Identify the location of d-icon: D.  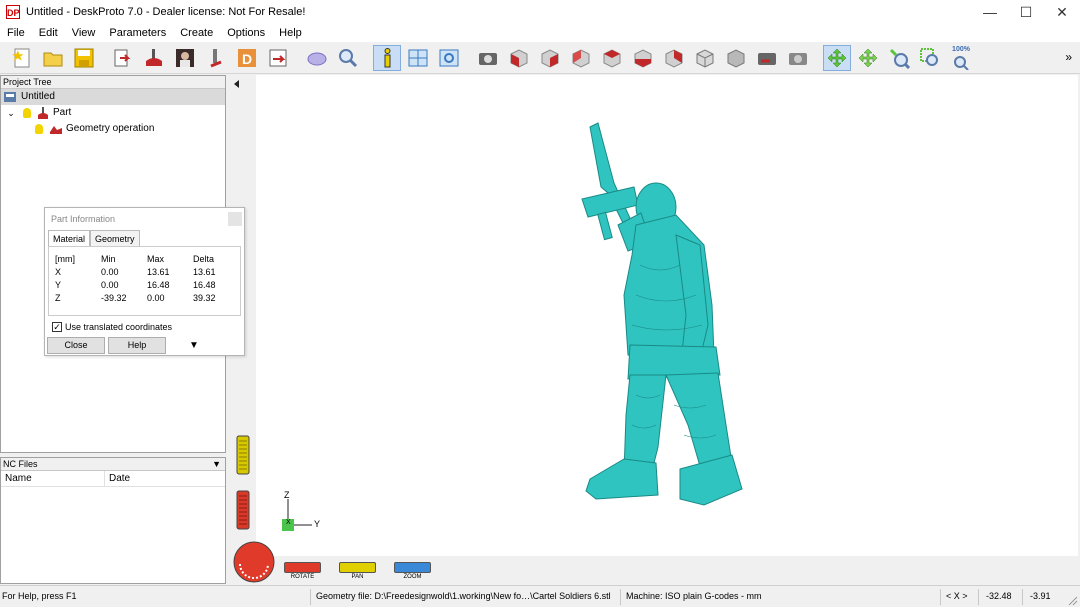
(247, 57).